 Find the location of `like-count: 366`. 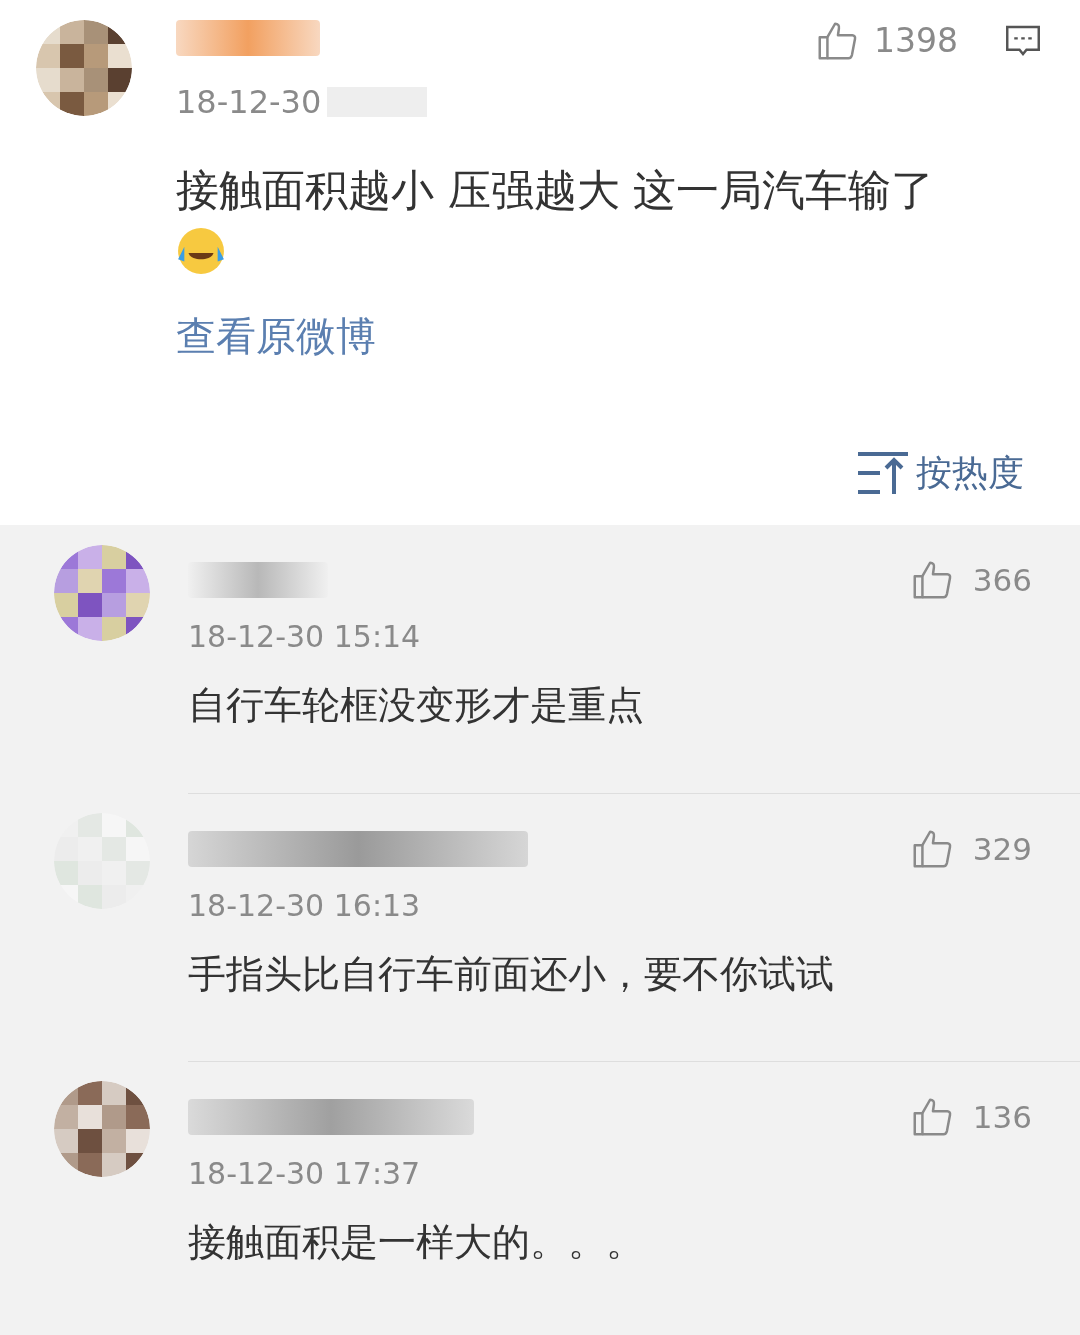

like-count: 366 is located at coordinates (1002, 580).